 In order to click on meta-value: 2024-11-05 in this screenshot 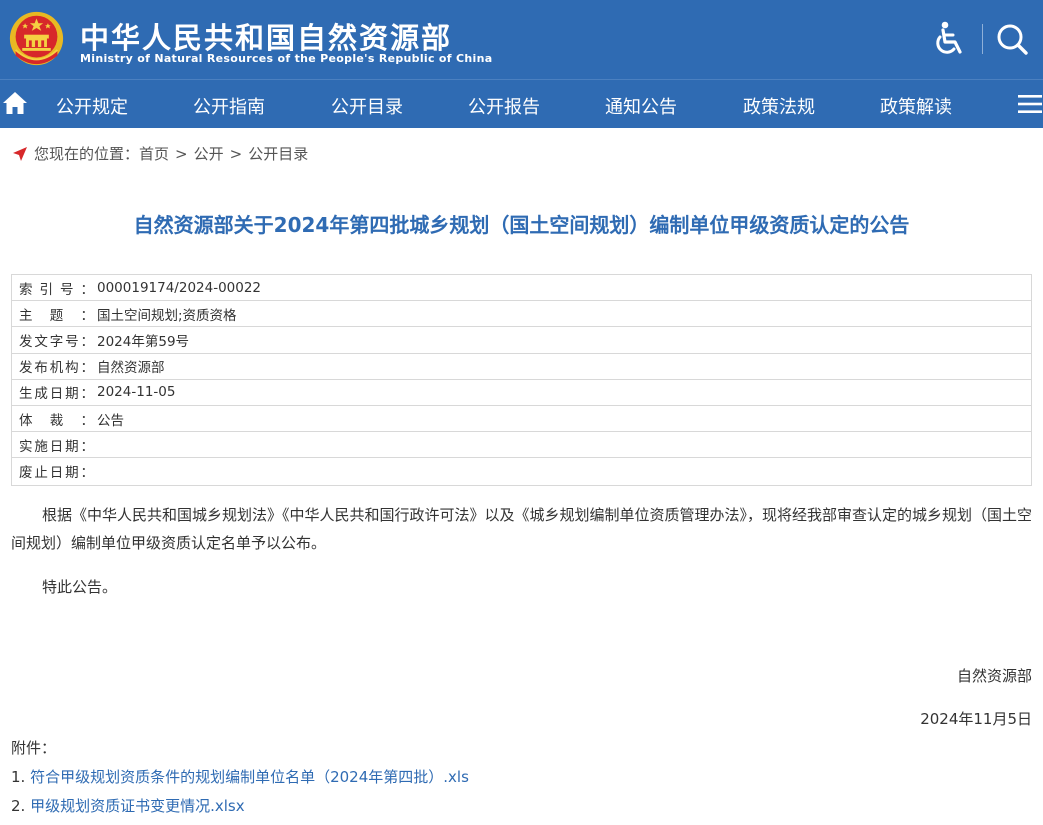, I will do `click(136, 392)`.